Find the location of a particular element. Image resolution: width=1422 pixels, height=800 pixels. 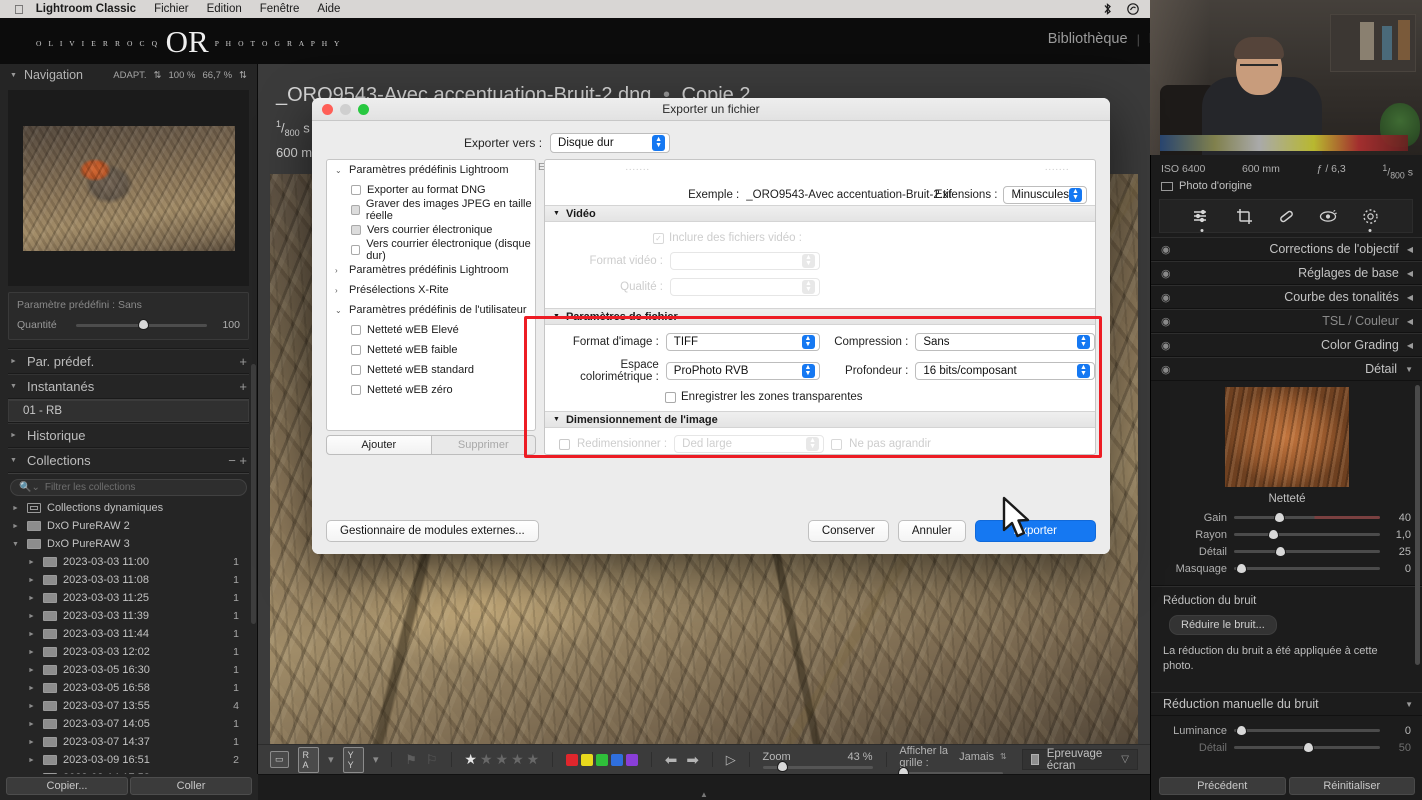

healing-icon is located at coordinates (1286, 216).